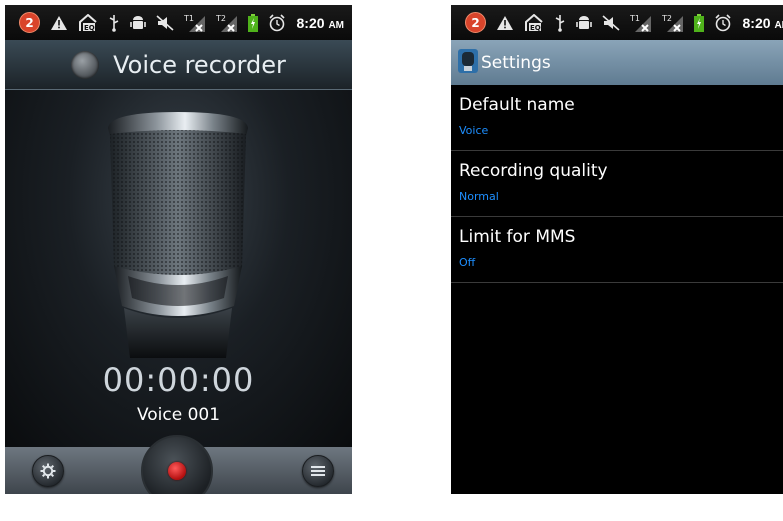 The height and width of the screenshot is (521, 783). I want to click on app-title: Voice recorder, so click(199, 64).